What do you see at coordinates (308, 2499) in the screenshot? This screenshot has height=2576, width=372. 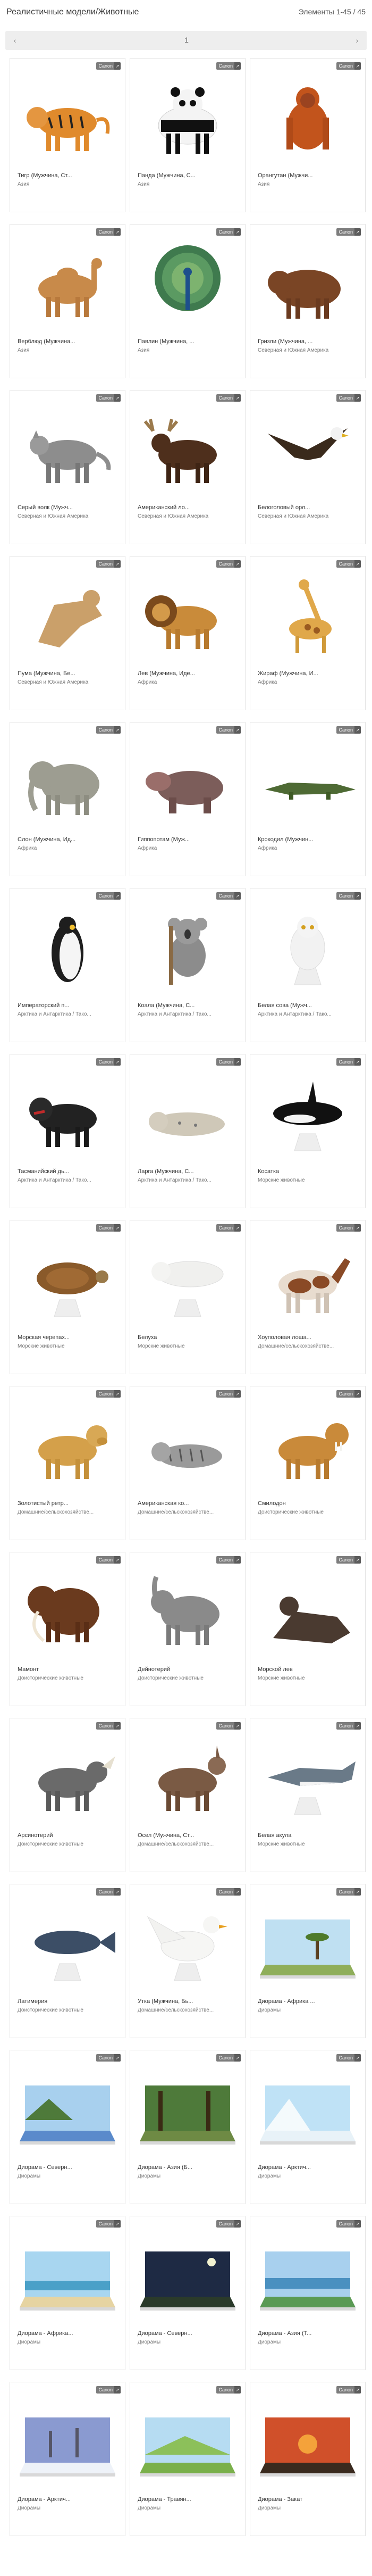 I see `product-name-link: Диорама - Закат` at bounding box center [308, 2499].